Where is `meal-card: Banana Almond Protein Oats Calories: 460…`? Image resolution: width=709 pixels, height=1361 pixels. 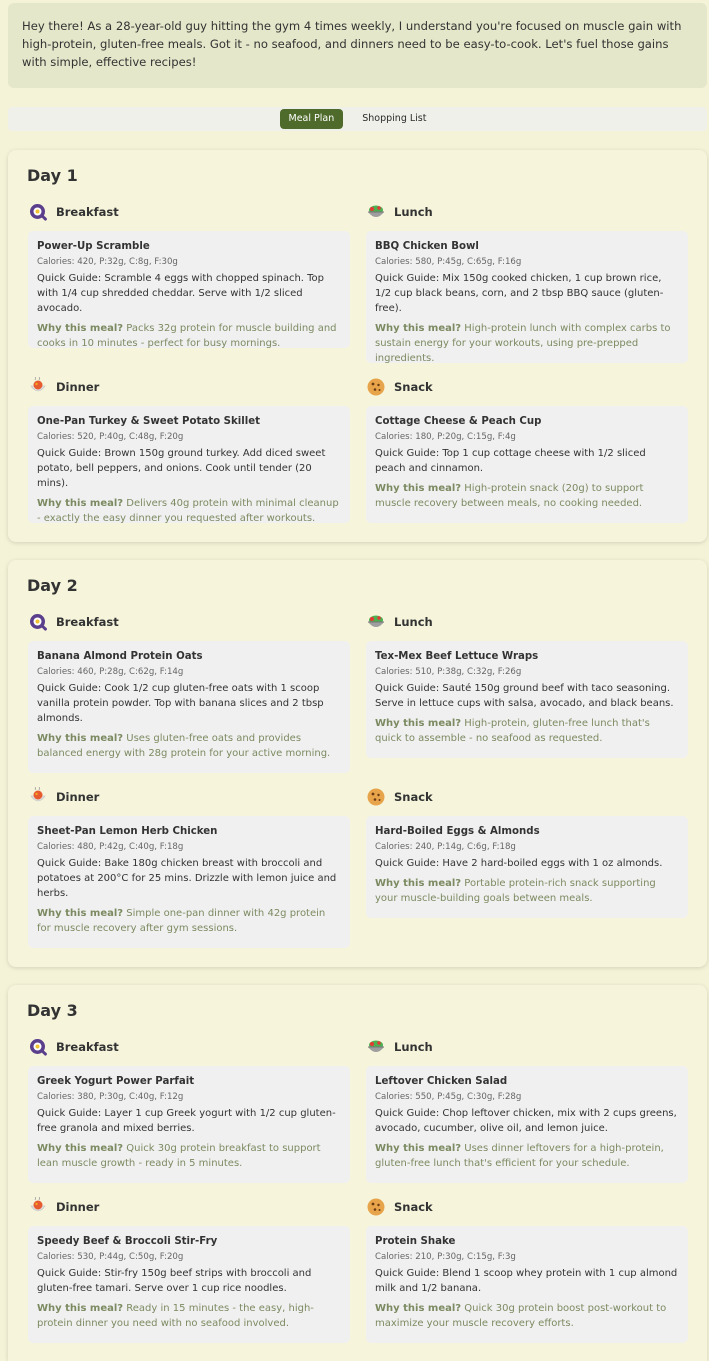
meal-card: Banana Almond Protein Oats Calories: 460… is located at coordinates (189, 707).